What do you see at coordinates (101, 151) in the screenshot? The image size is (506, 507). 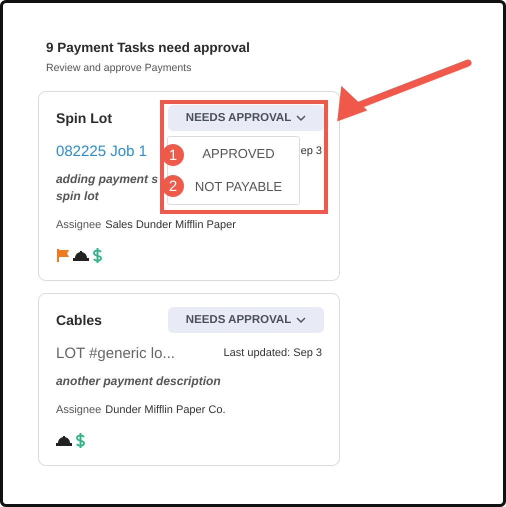 I see `job-link: 082225 Job 1` at bounding box center [101, 151].